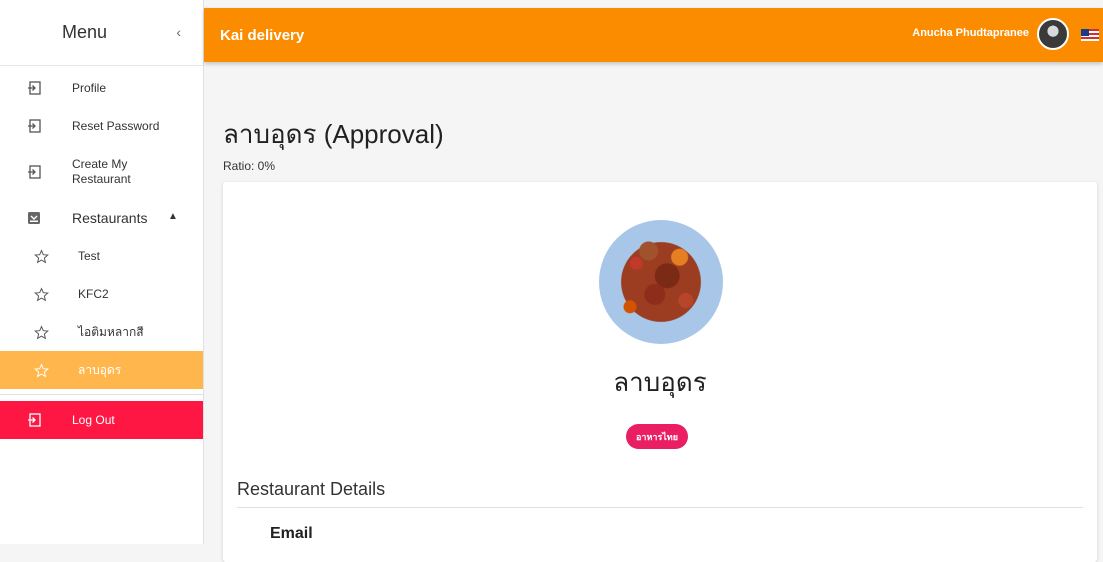 The width and height of the screenshot is (1103, 562). What do you see at coordinates (291, 533) in the screenshot?
I see `email-label: Email` at bounding box center [291, 533].